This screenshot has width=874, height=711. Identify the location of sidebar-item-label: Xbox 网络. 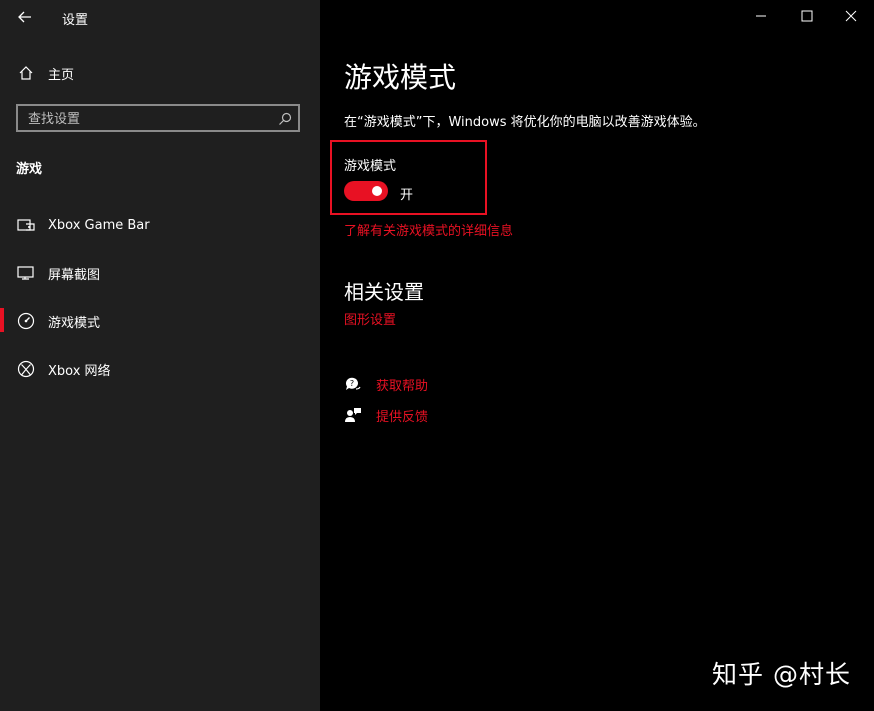
(79, 371).